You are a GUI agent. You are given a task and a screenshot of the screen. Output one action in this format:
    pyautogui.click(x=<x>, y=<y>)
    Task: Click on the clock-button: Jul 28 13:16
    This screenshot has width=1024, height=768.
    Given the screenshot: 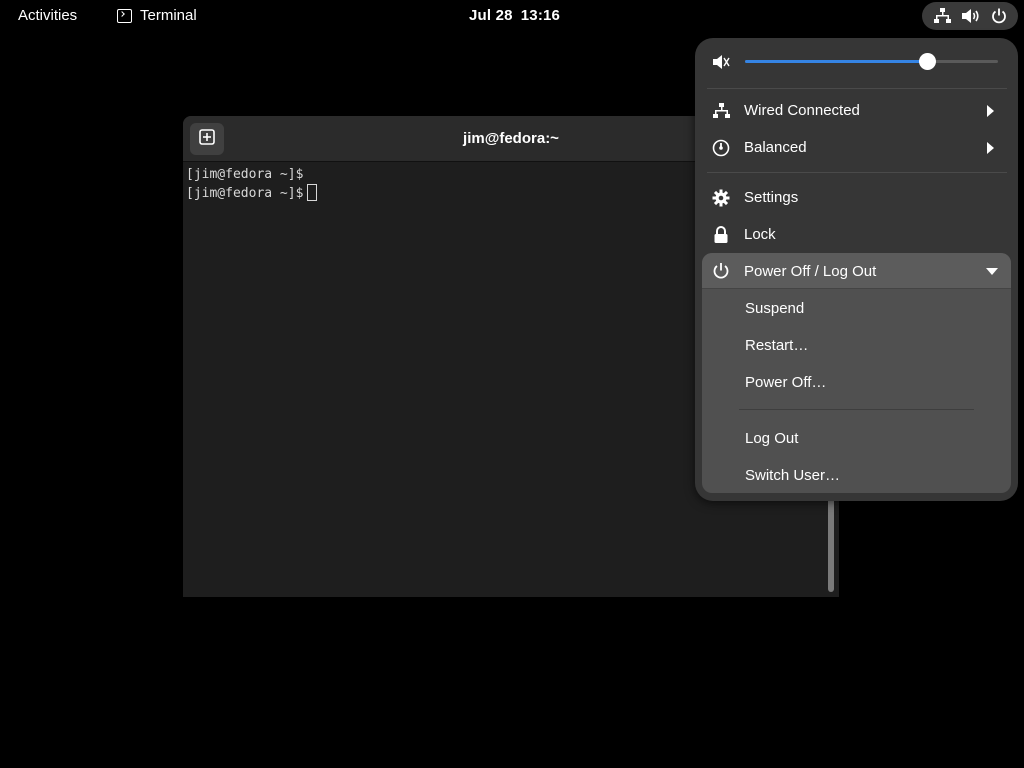 What is the action you would take?
    pyautogui.click(x=518, y=15)
    